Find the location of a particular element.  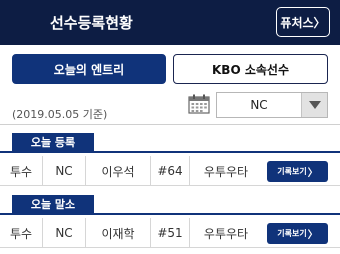

tab-label: KBO 소속선수 is located at coordinates (250, 69).